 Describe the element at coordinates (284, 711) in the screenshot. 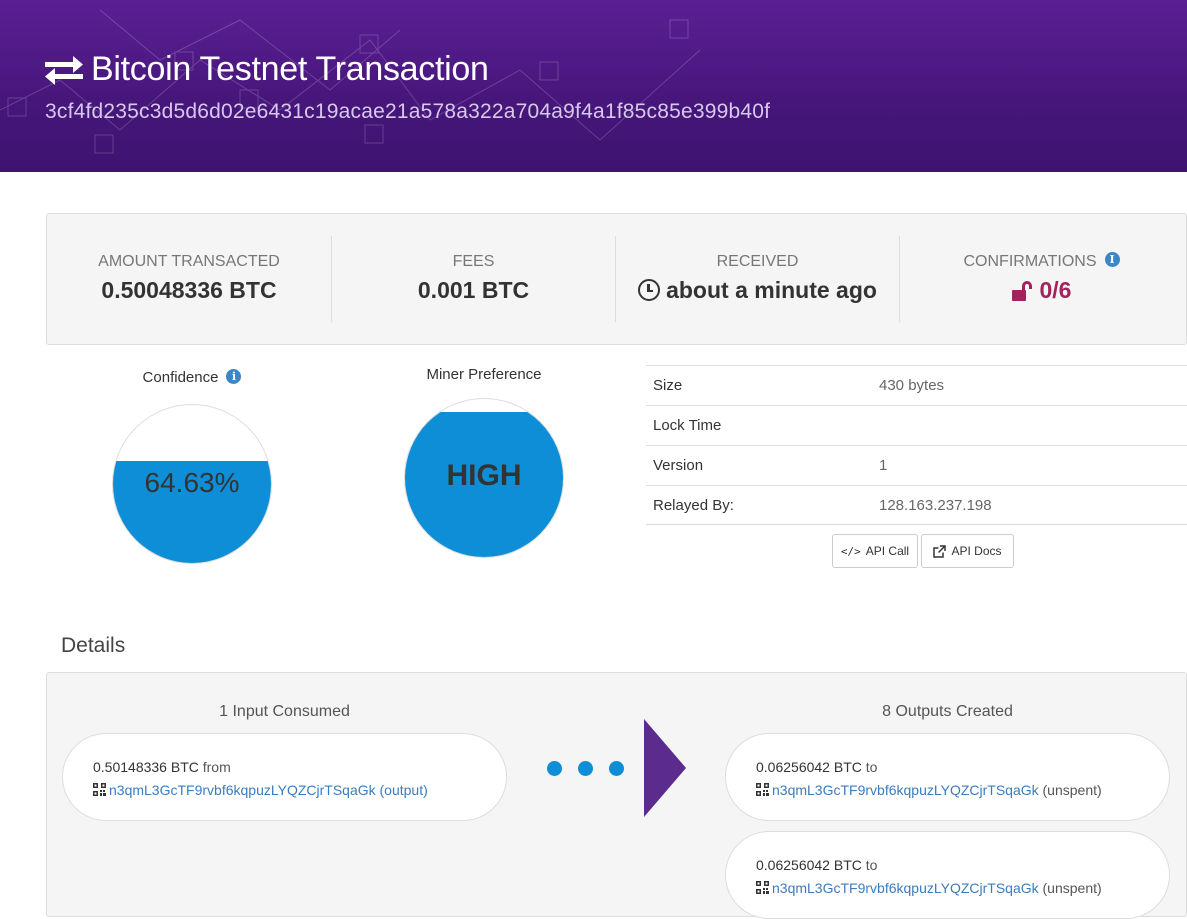

I see `inputs-heading: 1 Input Consumed` at that location.